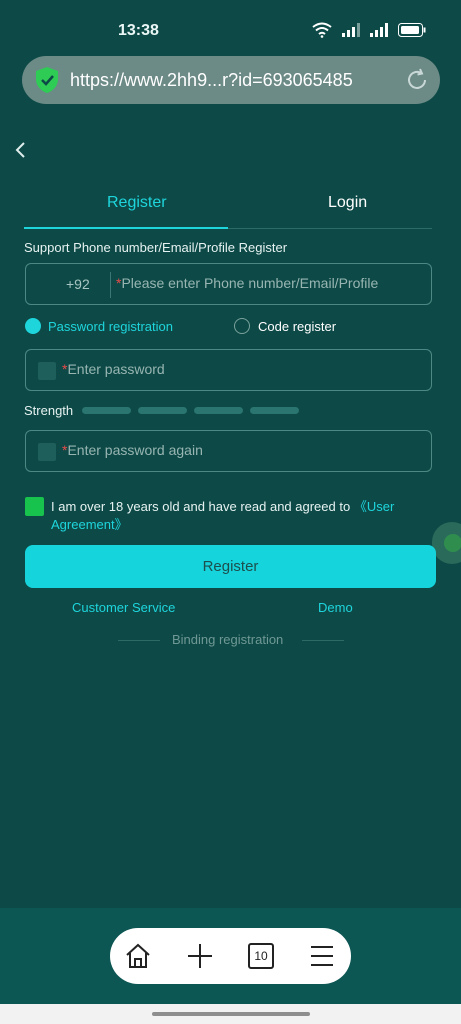  I want to click on password-input: *Enter password, so click(113, 369).